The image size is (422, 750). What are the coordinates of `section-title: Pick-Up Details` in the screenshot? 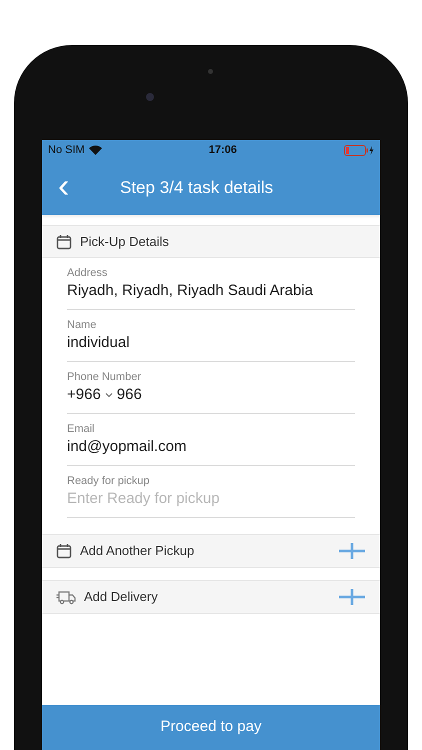 It's located at (124, 241).